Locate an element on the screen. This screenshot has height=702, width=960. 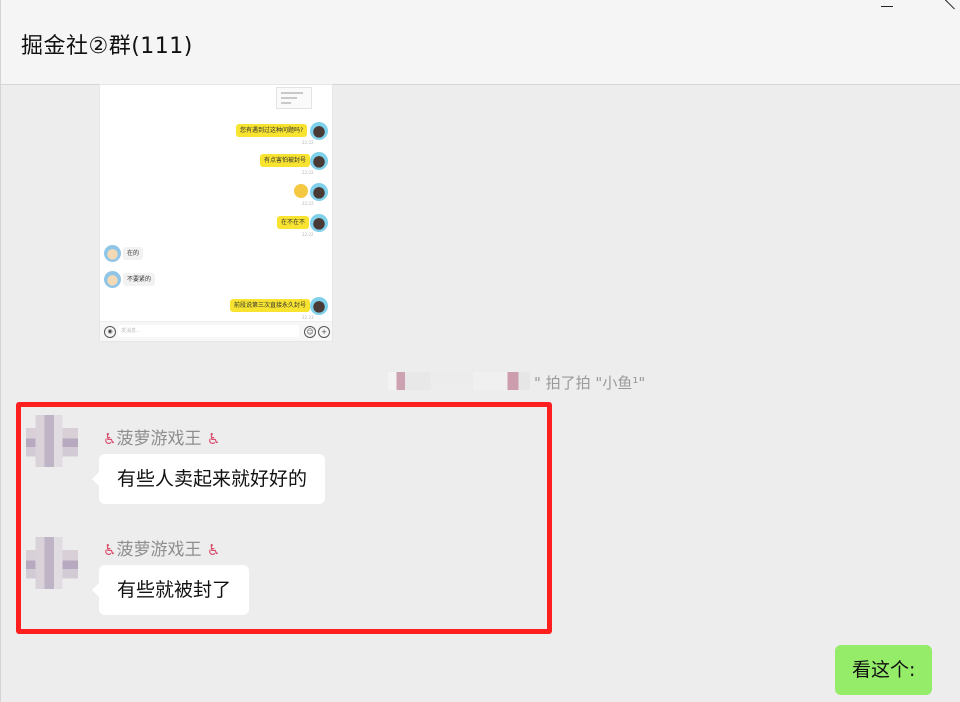
mini-input-bar: ◉ 发消息... ☺ + is located at coordinates (216, 331).